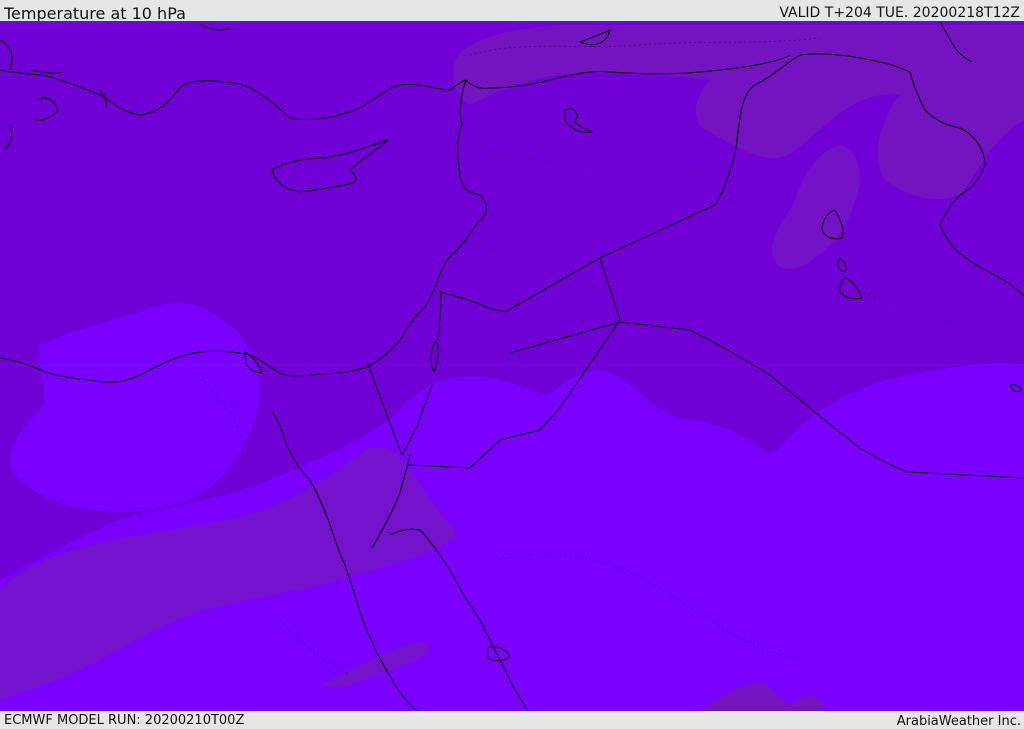 The width and height of the screenshot is (1024, 729). I want to click on model-run-label: ECMWF MODEL RUN: 20200210T00Z, so click(124, 720).